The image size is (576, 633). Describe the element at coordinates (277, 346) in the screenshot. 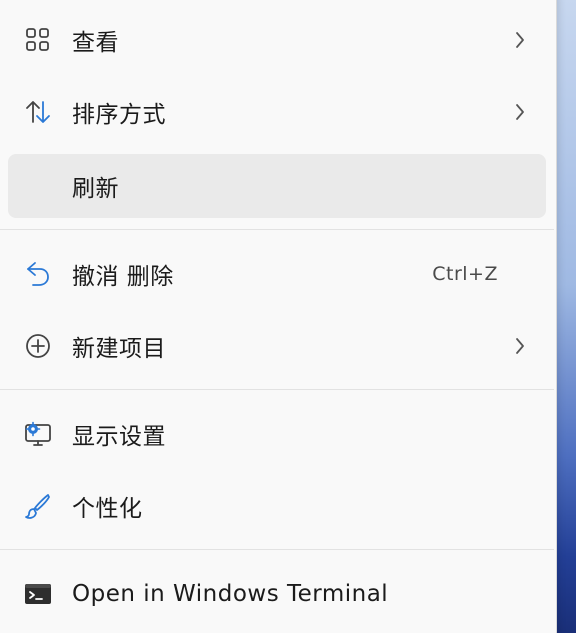

I see `menu-item-new: 新建项目` at that location.